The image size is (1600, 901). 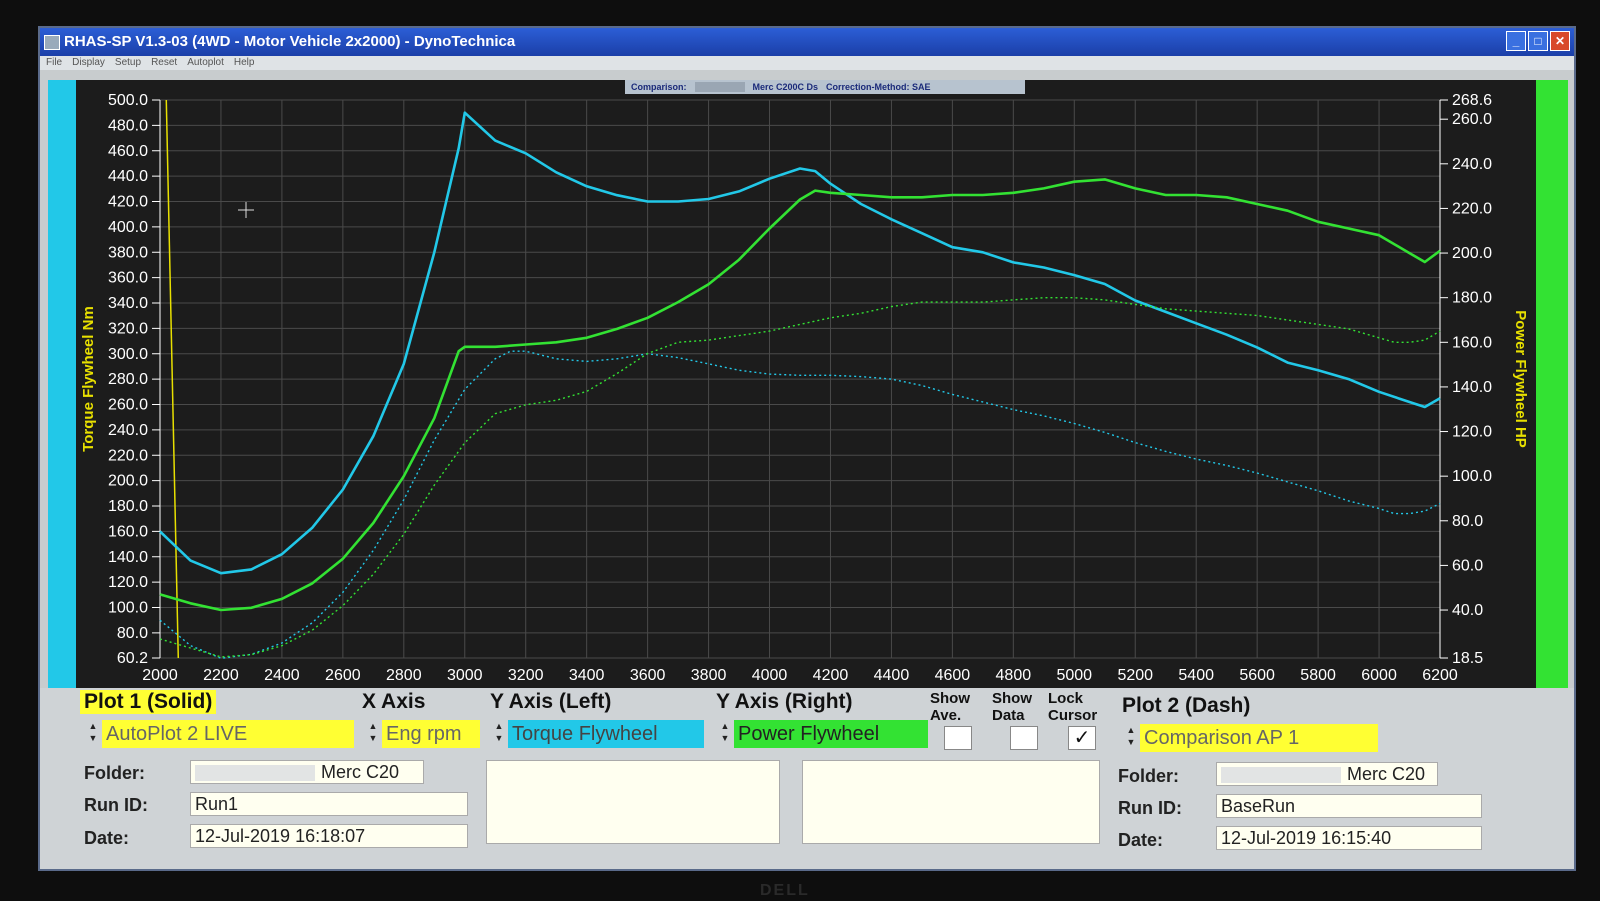 What do you see at coordinates (719, 87) in the screenshot?
I see `comparison-folder-redacted` at bounding box center [719, 87].